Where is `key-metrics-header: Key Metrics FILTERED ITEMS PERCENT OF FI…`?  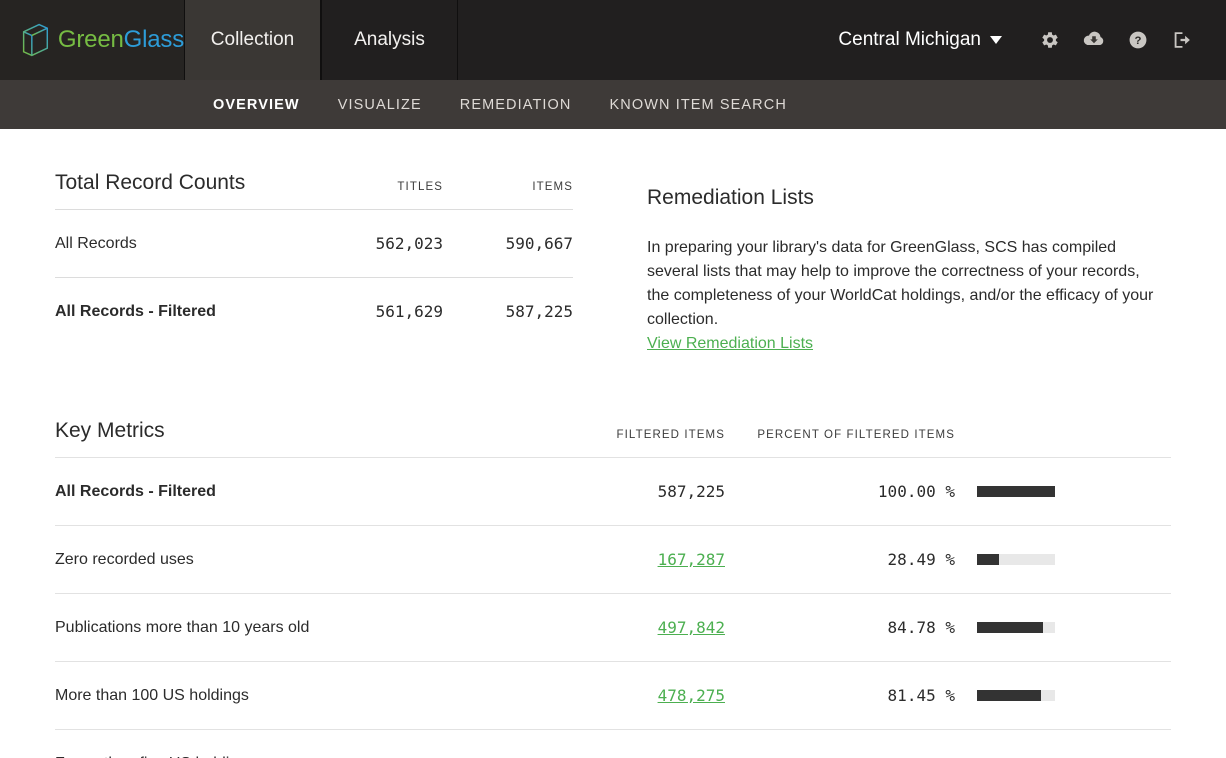
key-metrics-header: Key Metrics FILTERED ITEMS PERCENT OF FI… is located at coordinates (613, 438).